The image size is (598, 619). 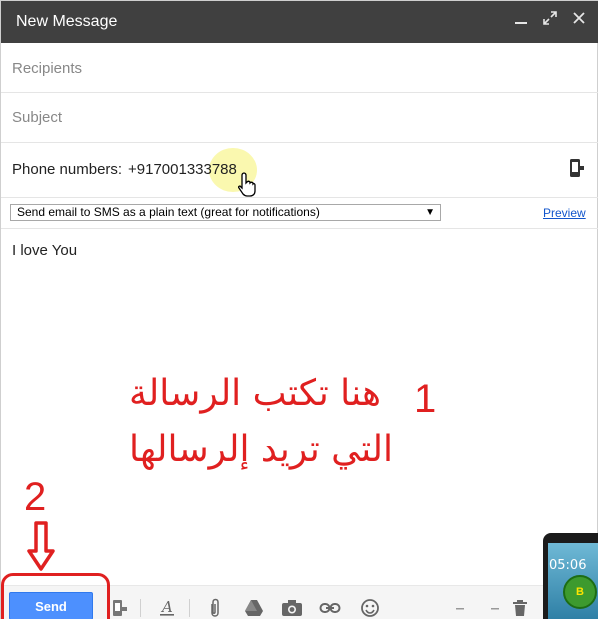 What do you see at coordinates (182, 169) in the screenshot?
I see `phone-number-input: +917001333788` at bounding box center [182, 169].